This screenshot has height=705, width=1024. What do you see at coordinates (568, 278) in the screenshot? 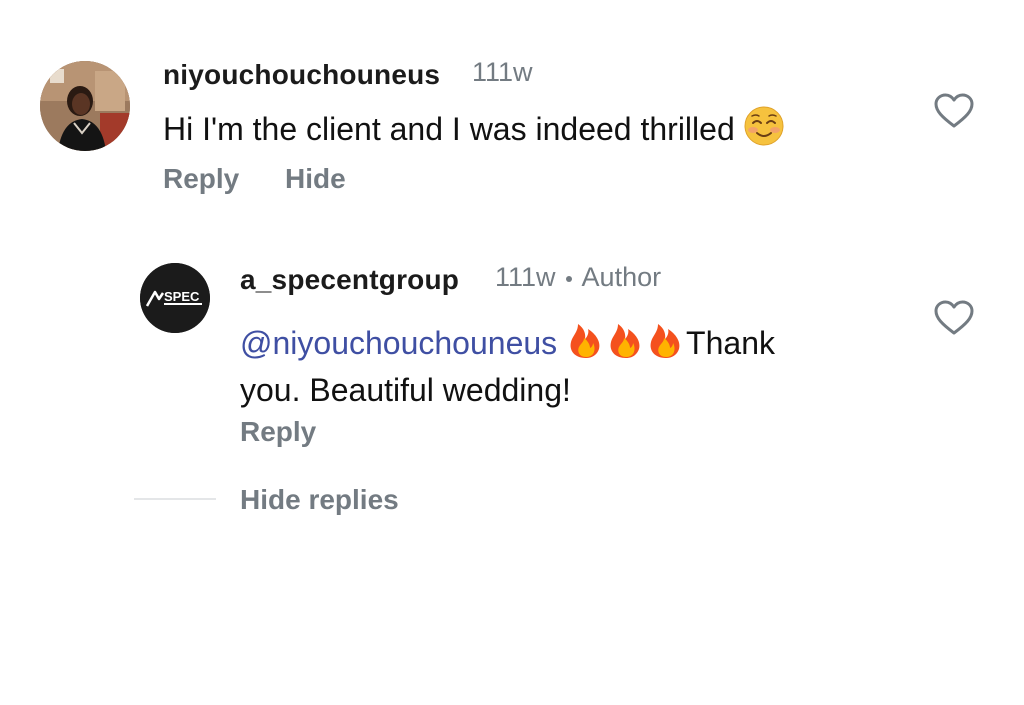
I see `separator-dot` at bounding box center [568, 278].